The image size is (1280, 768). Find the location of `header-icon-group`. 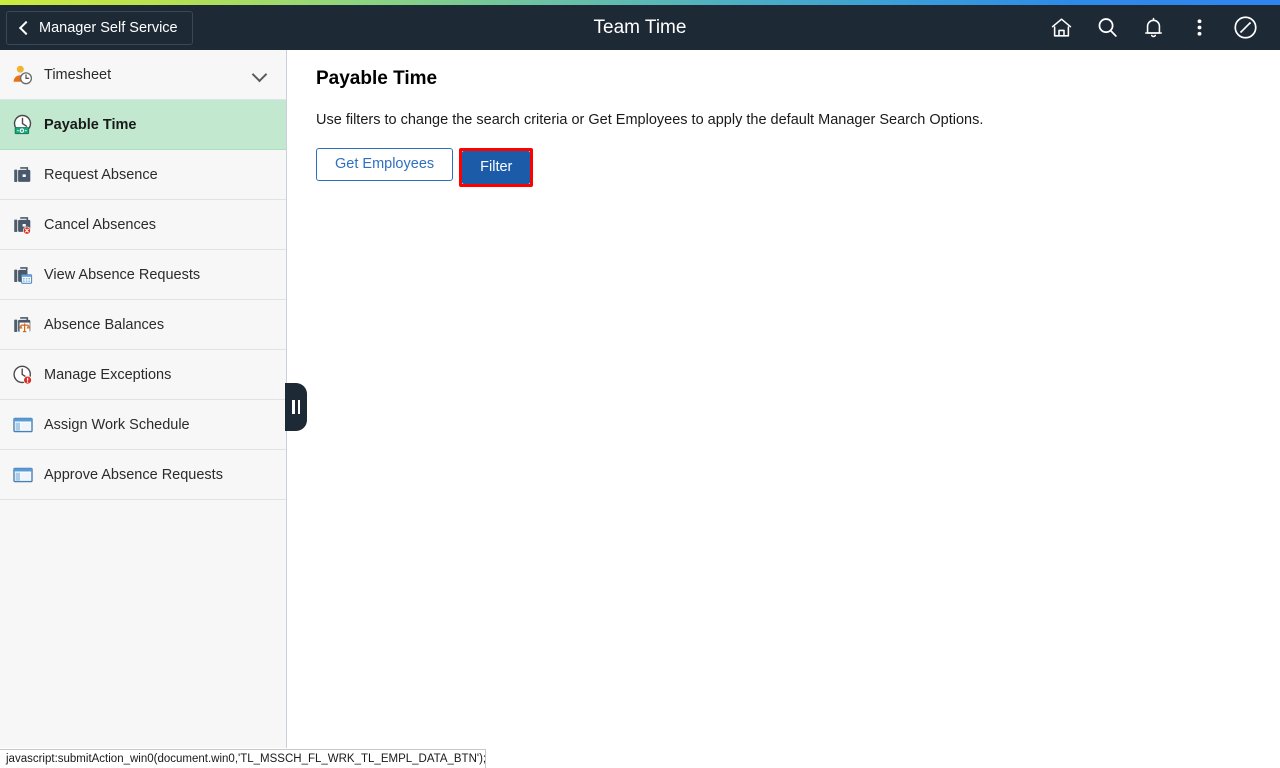

header-icon-group is located at coordinates (1159, 27).